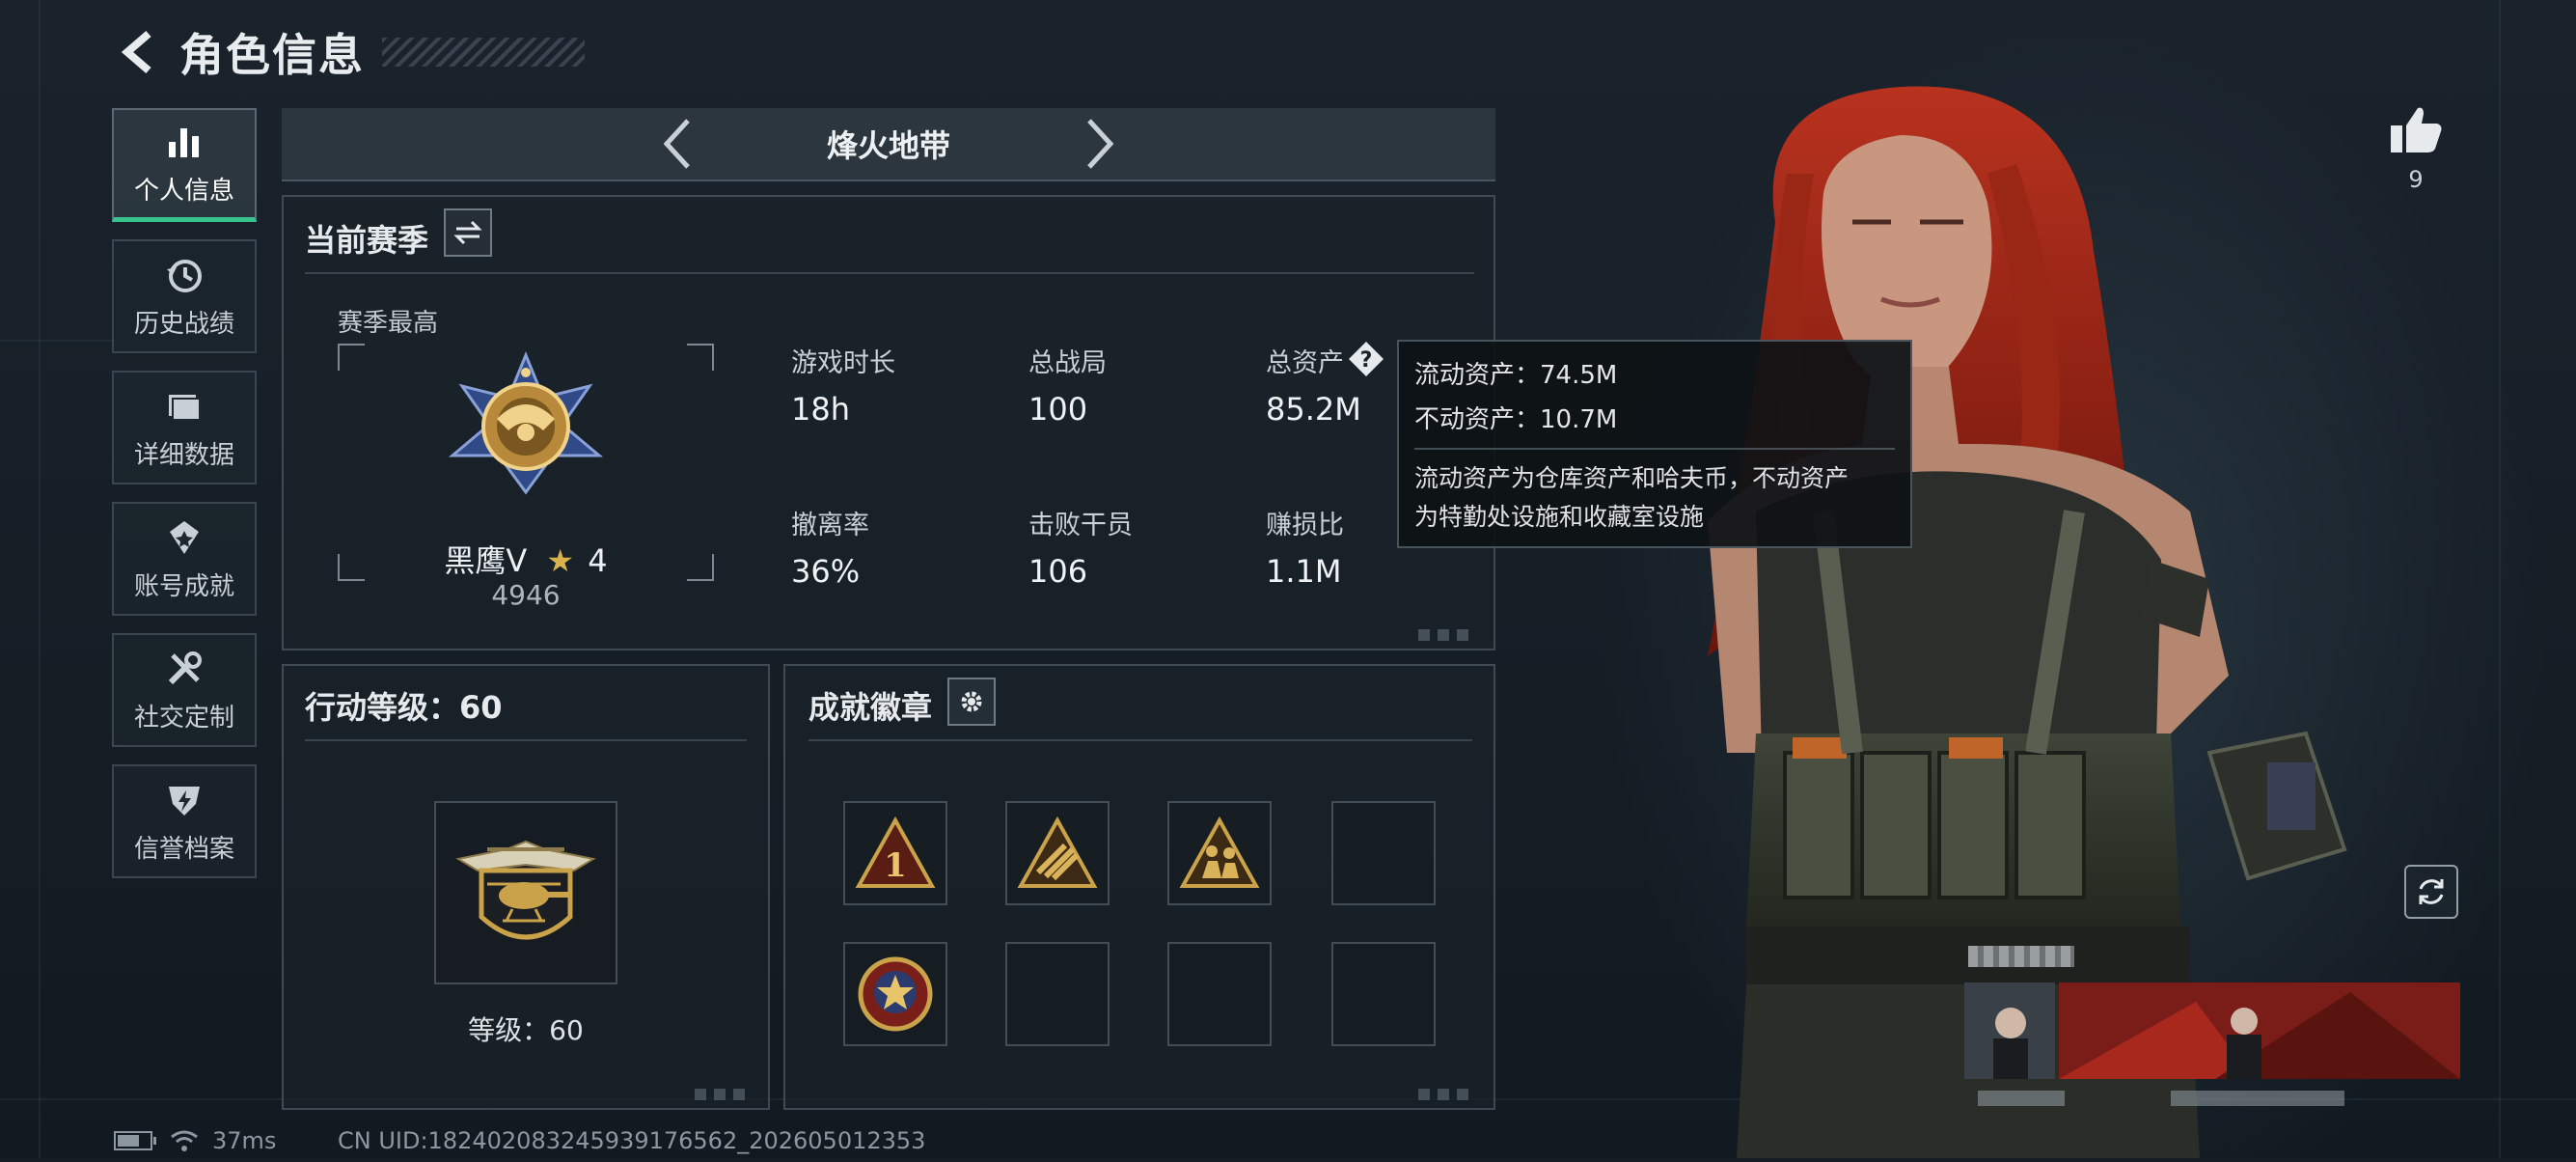 This screenshot has height=1162, width=2576. Describe the element at coordinates (272, 55) in the screenshot. I see `page-title: 角色信息` at that location.